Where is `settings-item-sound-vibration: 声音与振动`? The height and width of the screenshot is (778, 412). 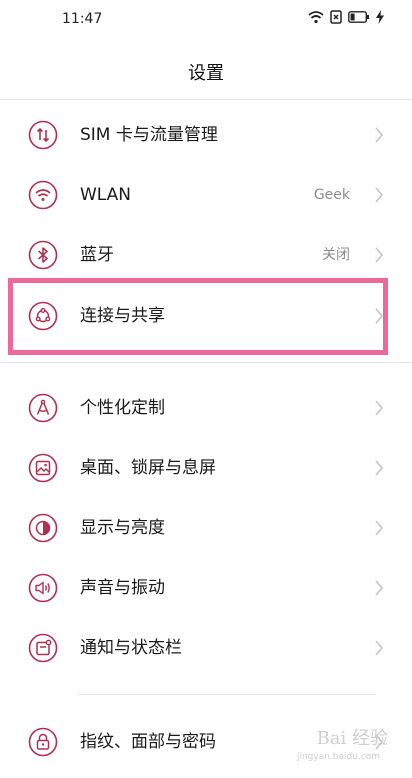
settings-item-sound-vibration: 声音与振动 is located at coordinates (206, 588).